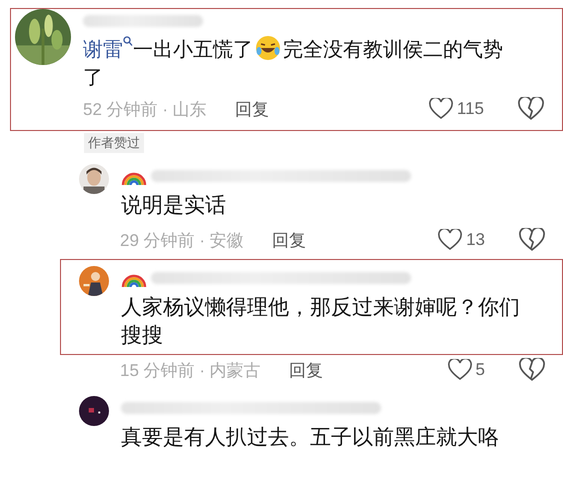 Image resolution: width=563 pixels, height=500 pixels. I want to click on comment-text: 谢雷 一出小五慌了 完全没有教训侯二的气势了, so click(296, 63).